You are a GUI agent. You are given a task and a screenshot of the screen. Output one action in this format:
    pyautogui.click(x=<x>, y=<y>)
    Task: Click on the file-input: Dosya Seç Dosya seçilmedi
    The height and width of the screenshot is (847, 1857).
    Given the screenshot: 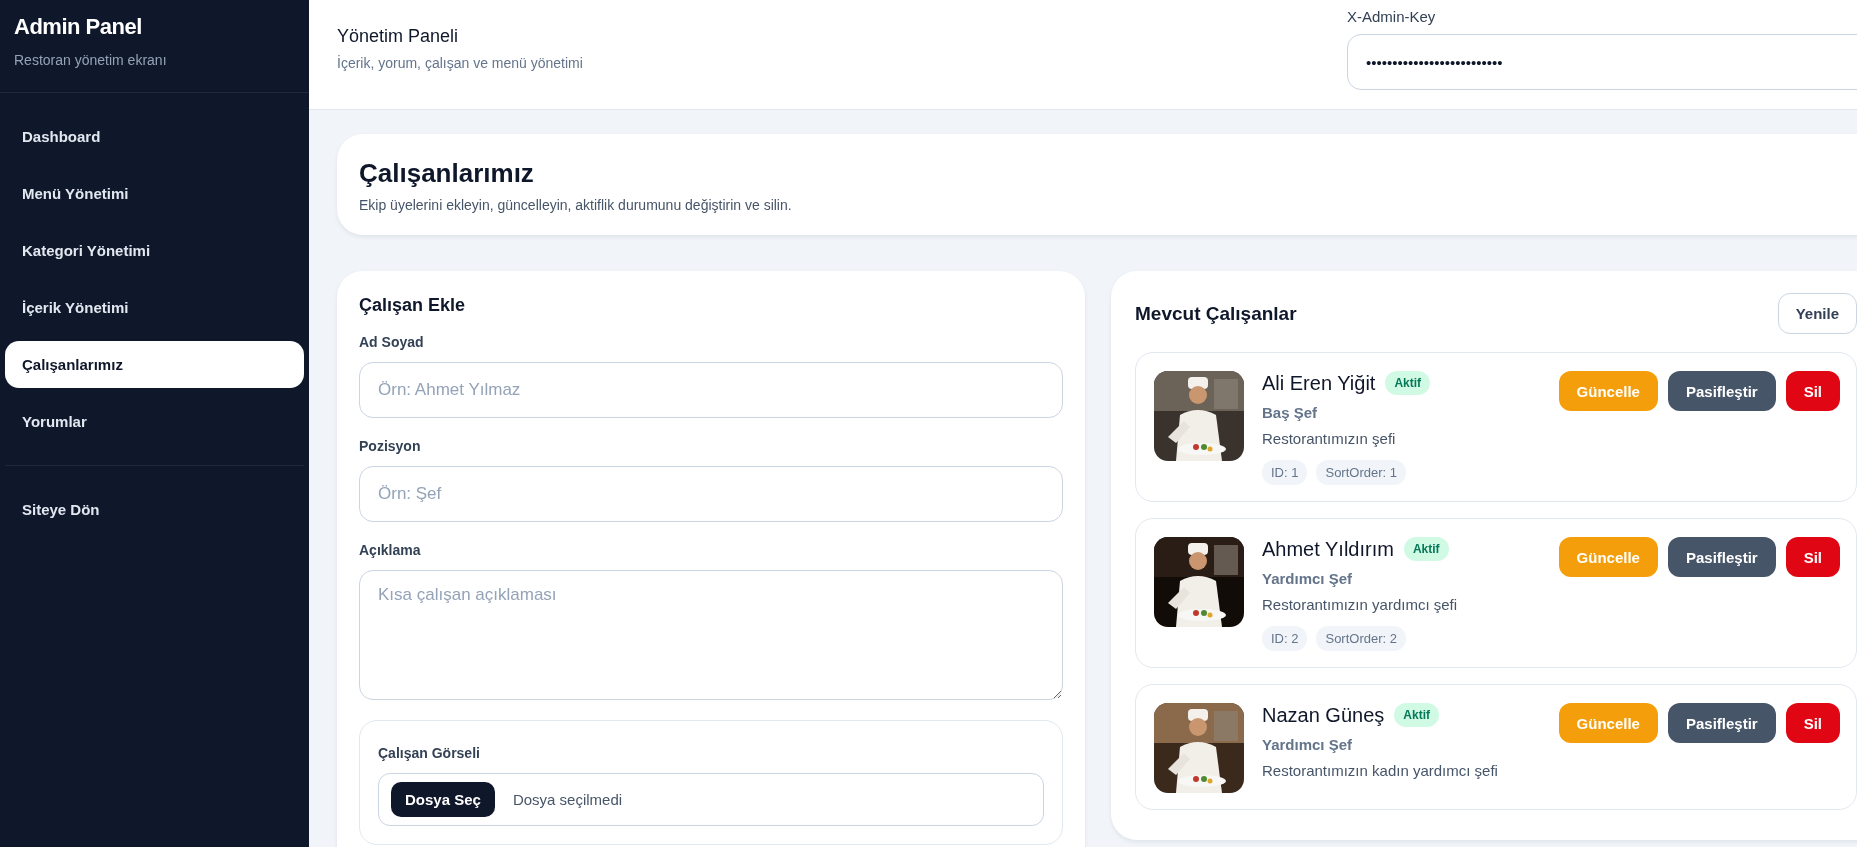 What is the action you would take?
    pyautogui.click(x=711, y=799)
    